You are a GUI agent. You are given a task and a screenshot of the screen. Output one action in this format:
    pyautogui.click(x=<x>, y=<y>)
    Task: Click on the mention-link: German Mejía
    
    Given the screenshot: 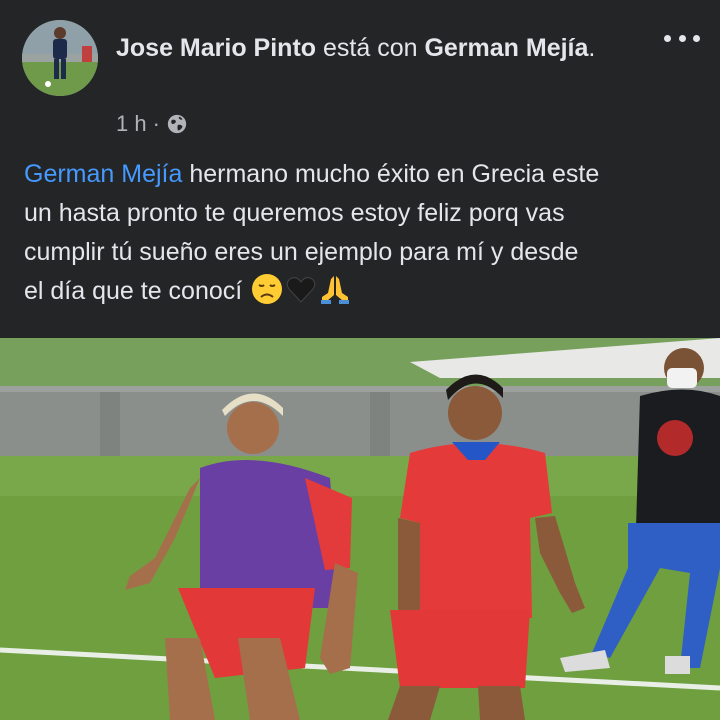 What is the action you would take?
    pyautogui.click(x=103, y=174)
    